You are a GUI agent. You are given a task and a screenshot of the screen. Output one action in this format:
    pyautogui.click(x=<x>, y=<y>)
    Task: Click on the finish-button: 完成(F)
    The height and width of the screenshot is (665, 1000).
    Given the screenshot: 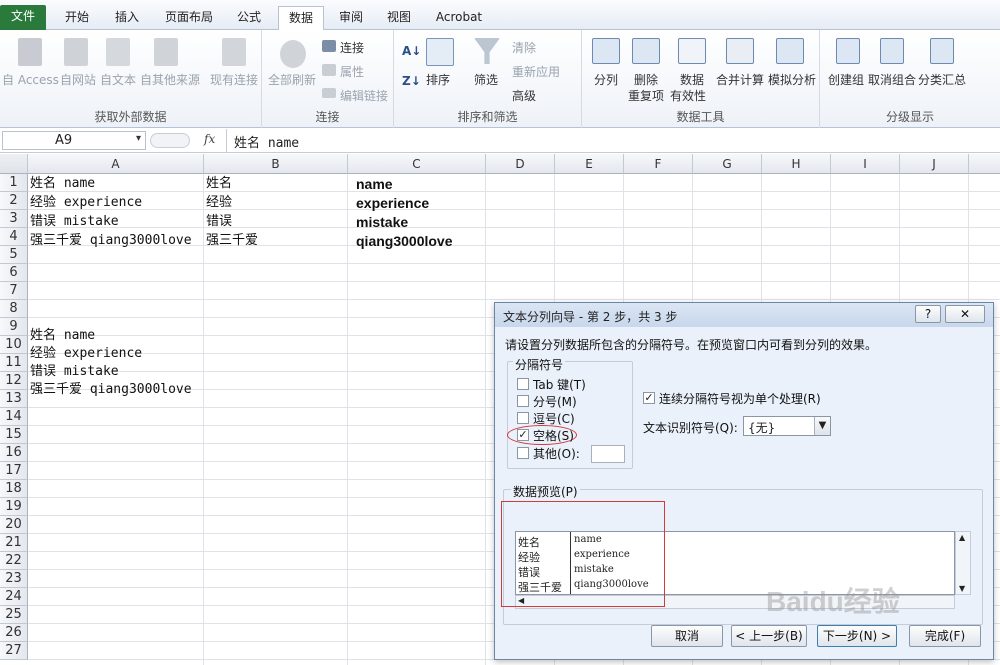 What is the action you would take?
    pyautogui.click(x=945, y=636)
    